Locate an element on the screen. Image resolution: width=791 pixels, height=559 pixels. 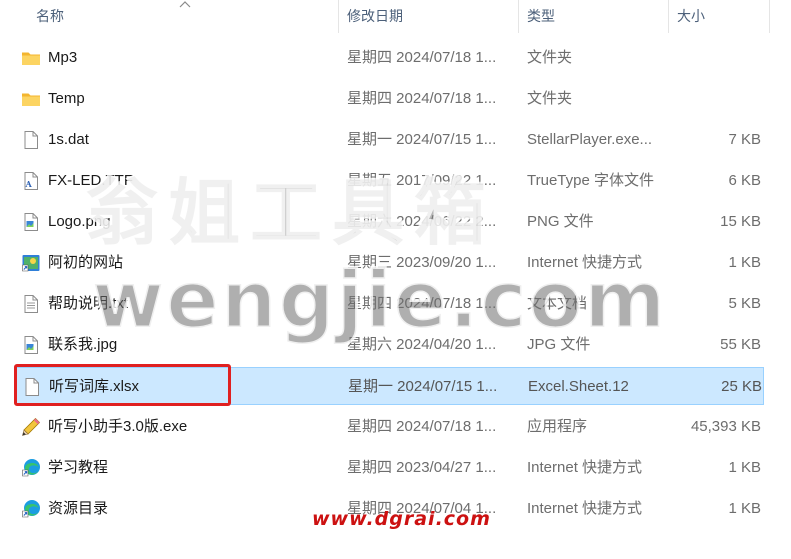
file-size: 25 KB is located at coordinates (741, 386).